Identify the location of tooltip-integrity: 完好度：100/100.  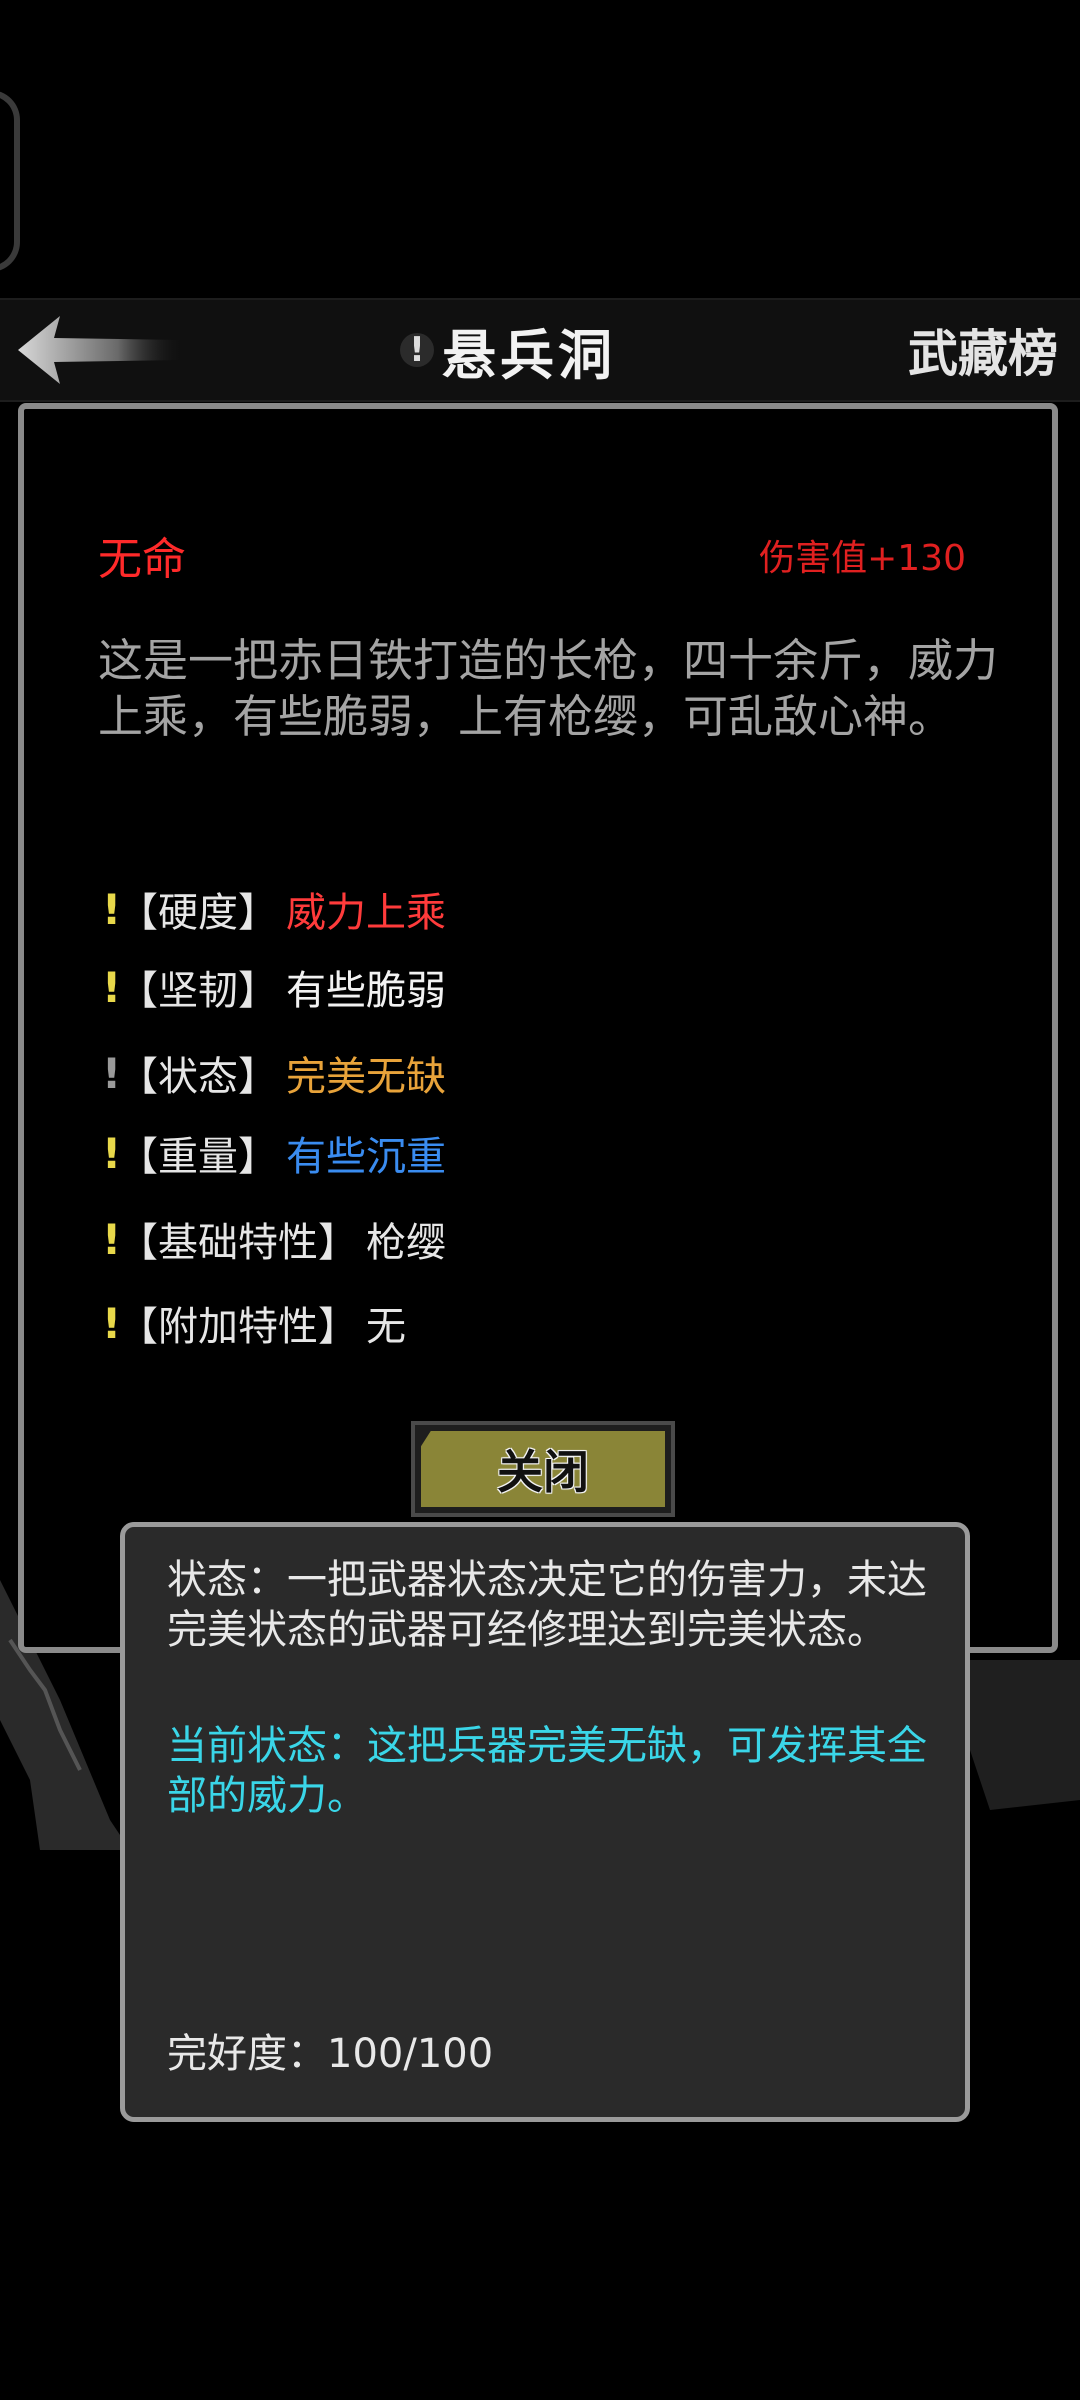
(330, 2054).